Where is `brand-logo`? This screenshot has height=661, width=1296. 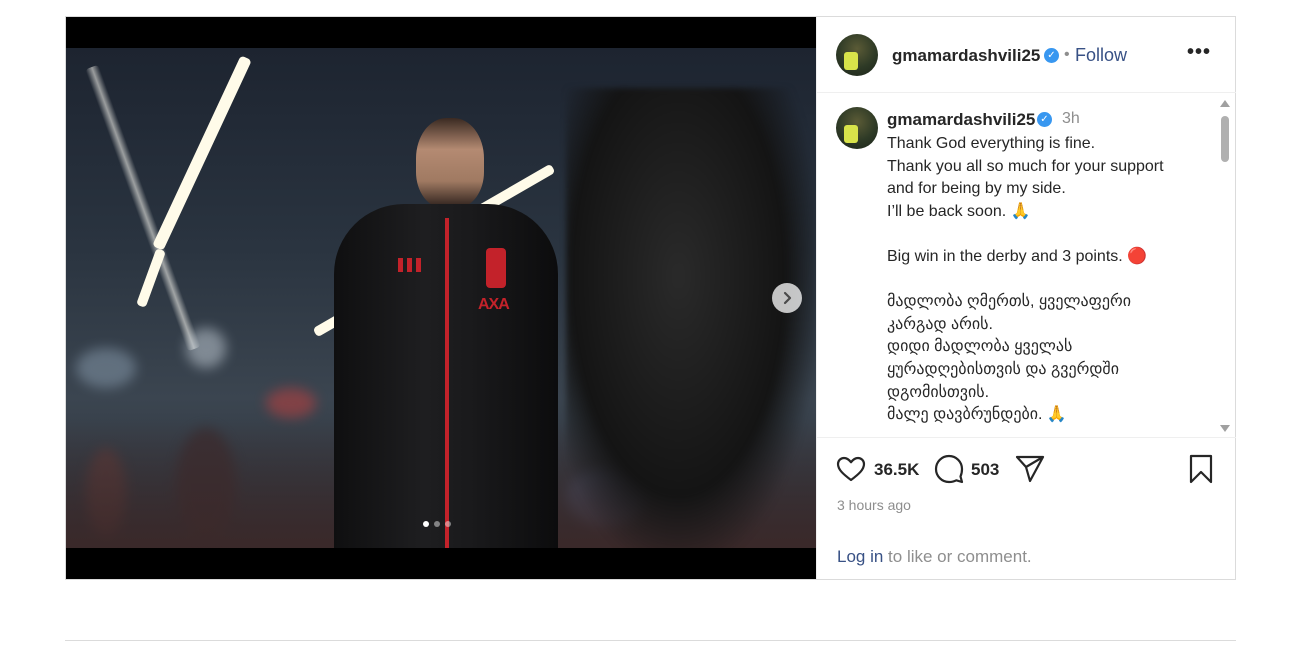 brand-logo is located at coordinates (411, 265).